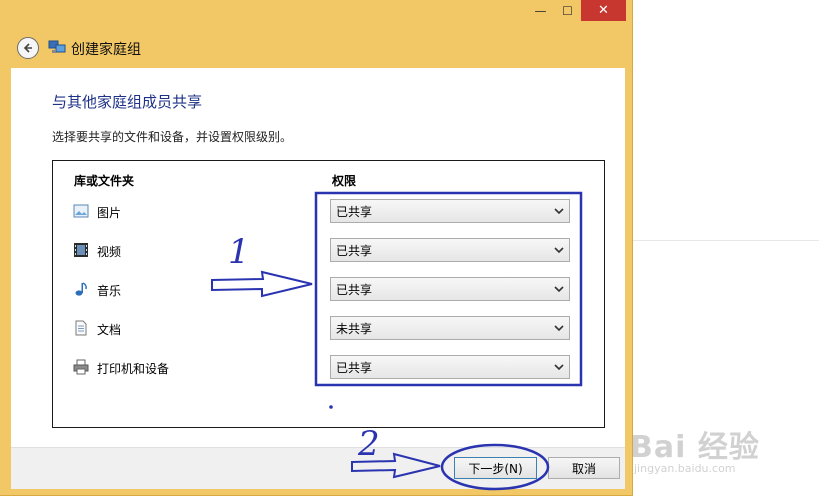 This screenshot has width=819, height=500. What do you see at coordinates (172, 137) in the screenshot?
I see `page-description: 选择要共享的文件和设备，并设置权限级别。` at bounding box center [172, 137].